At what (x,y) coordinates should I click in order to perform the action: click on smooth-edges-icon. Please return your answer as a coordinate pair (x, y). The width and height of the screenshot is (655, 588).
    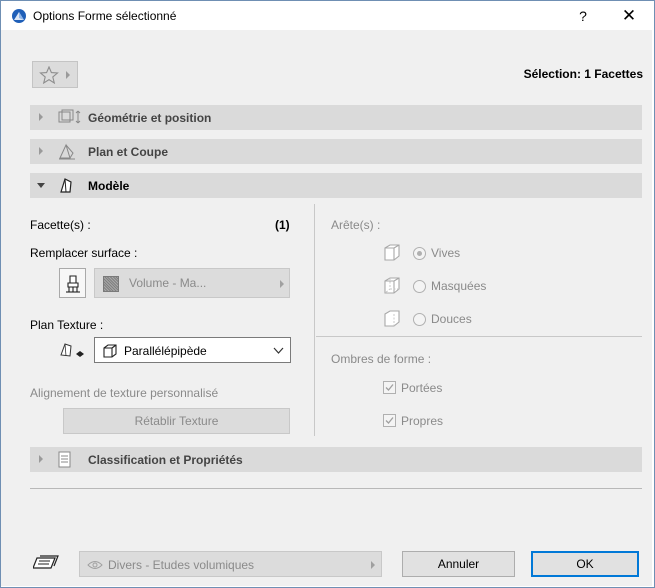
    Looking at the image, I should click on (392, 318).